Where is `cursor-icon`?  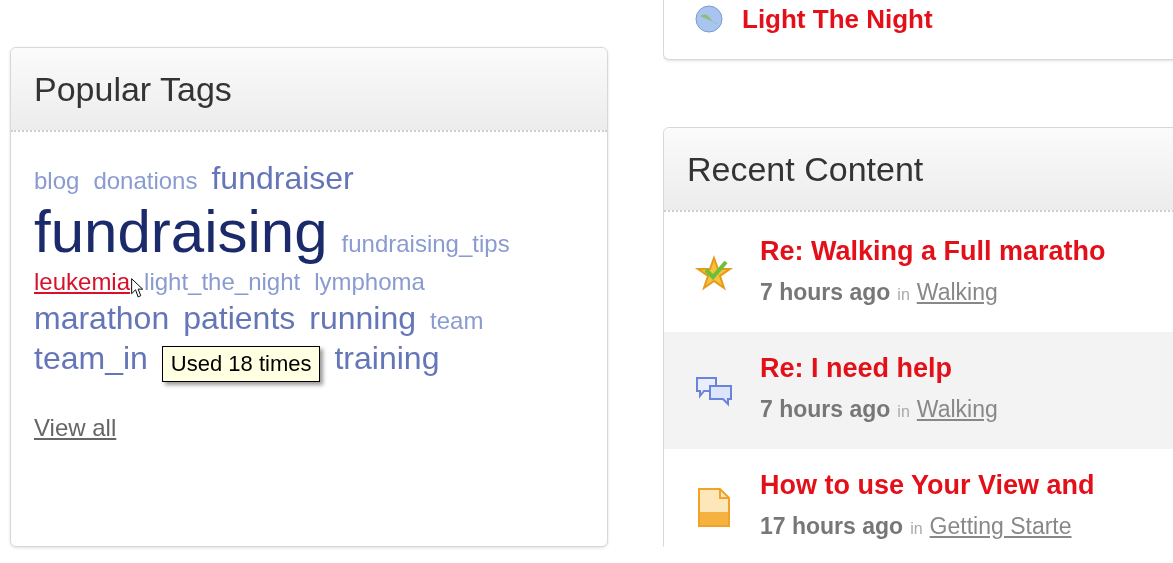
cursor-icon is located at coordinates (138, 288).